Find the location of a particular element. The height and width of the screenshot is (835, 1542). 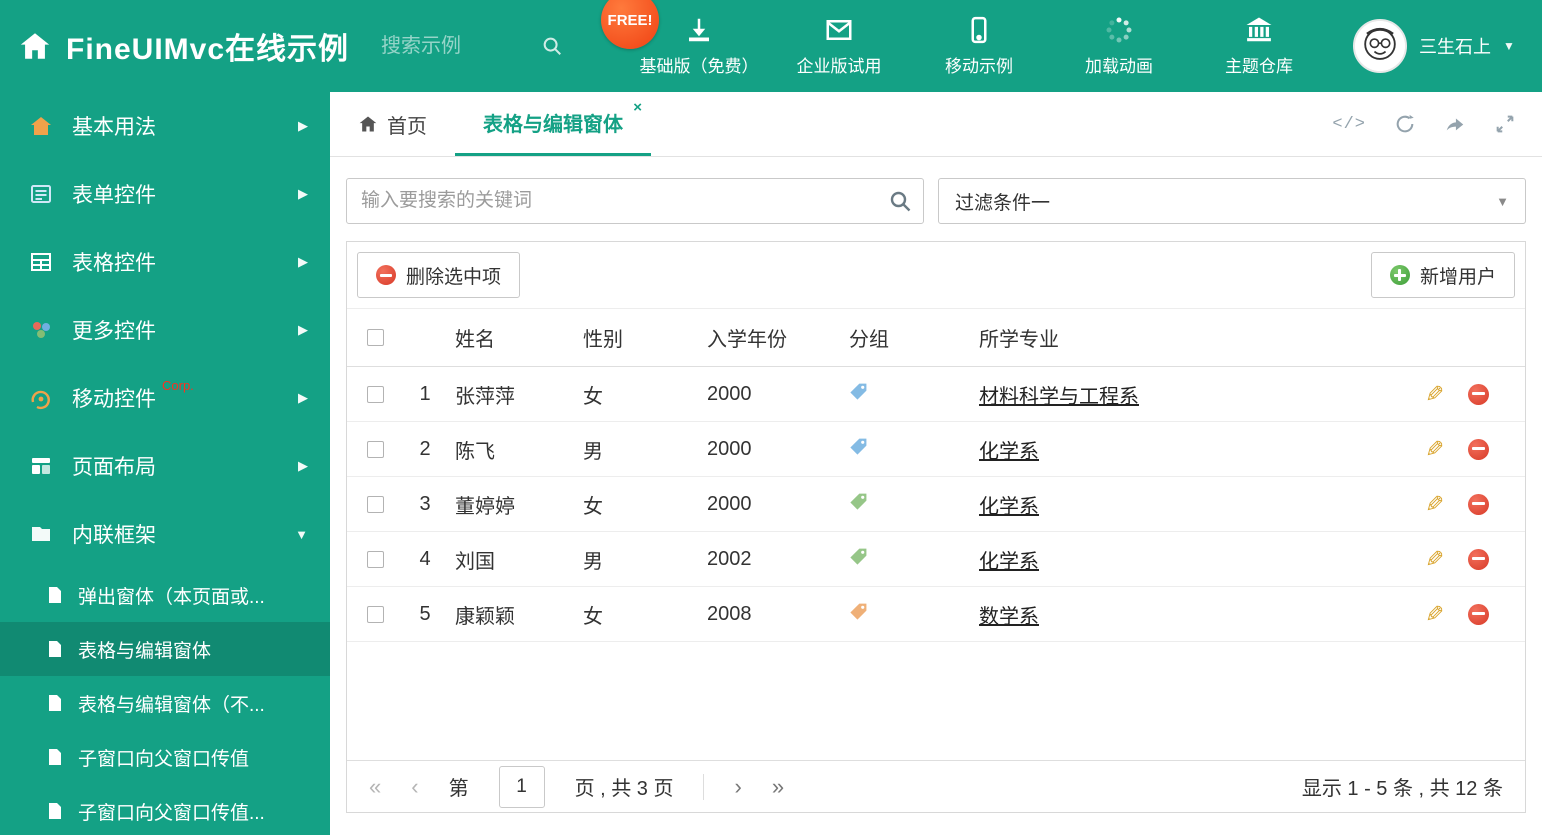

corp-badge: Corp. is located at coordinates (178, 385).